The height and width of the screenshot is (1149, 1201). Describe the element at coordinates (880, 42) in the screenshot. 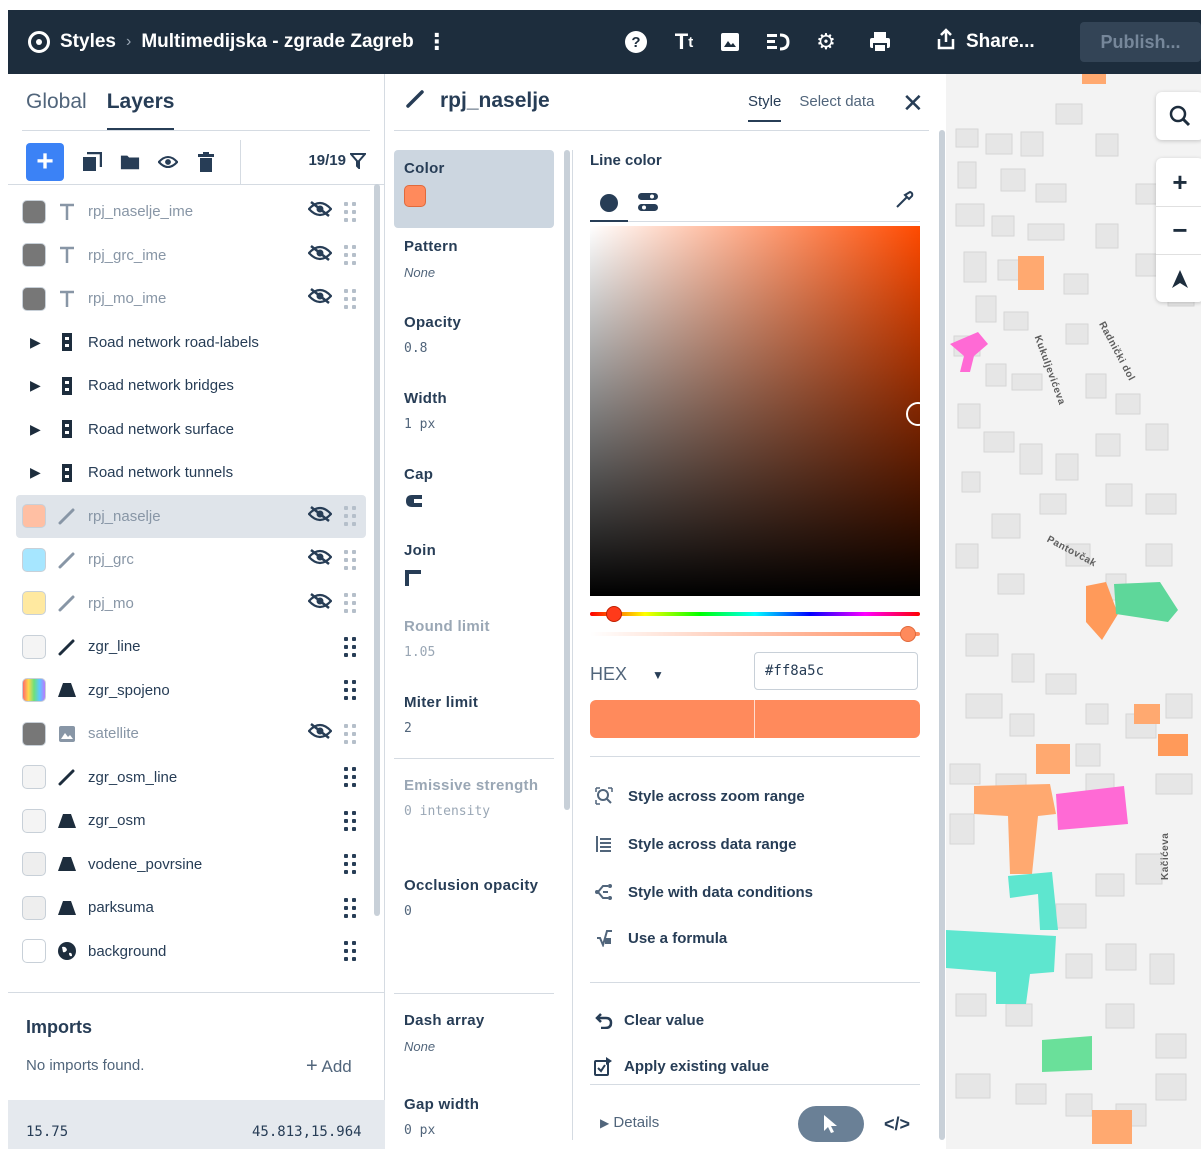

I see `print-icon` at that location.